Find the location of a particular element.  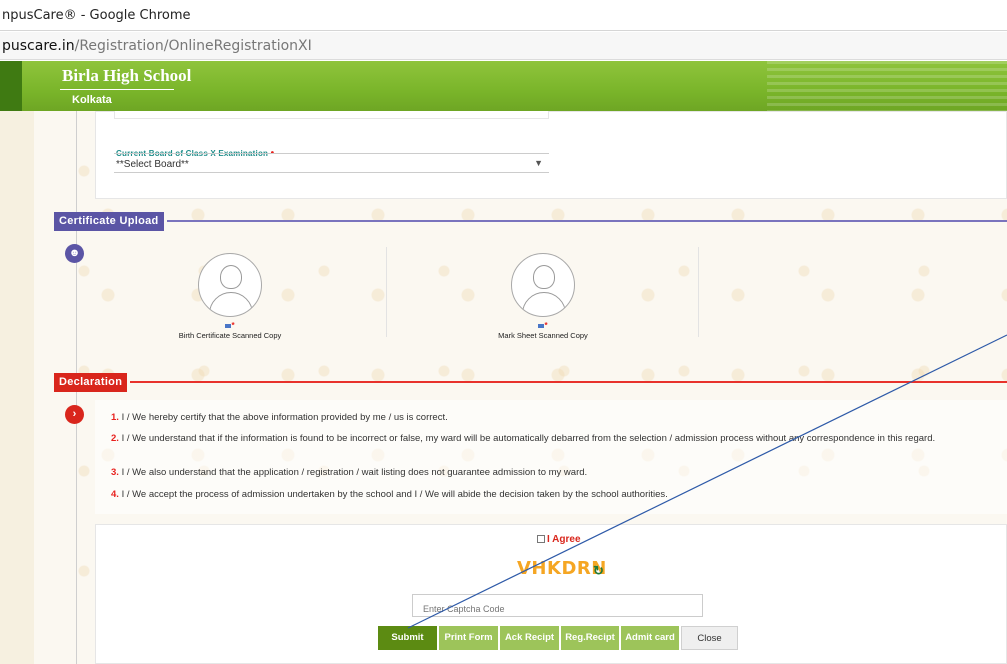

declaration-title: Declaration is located at coordinates (91, 382).